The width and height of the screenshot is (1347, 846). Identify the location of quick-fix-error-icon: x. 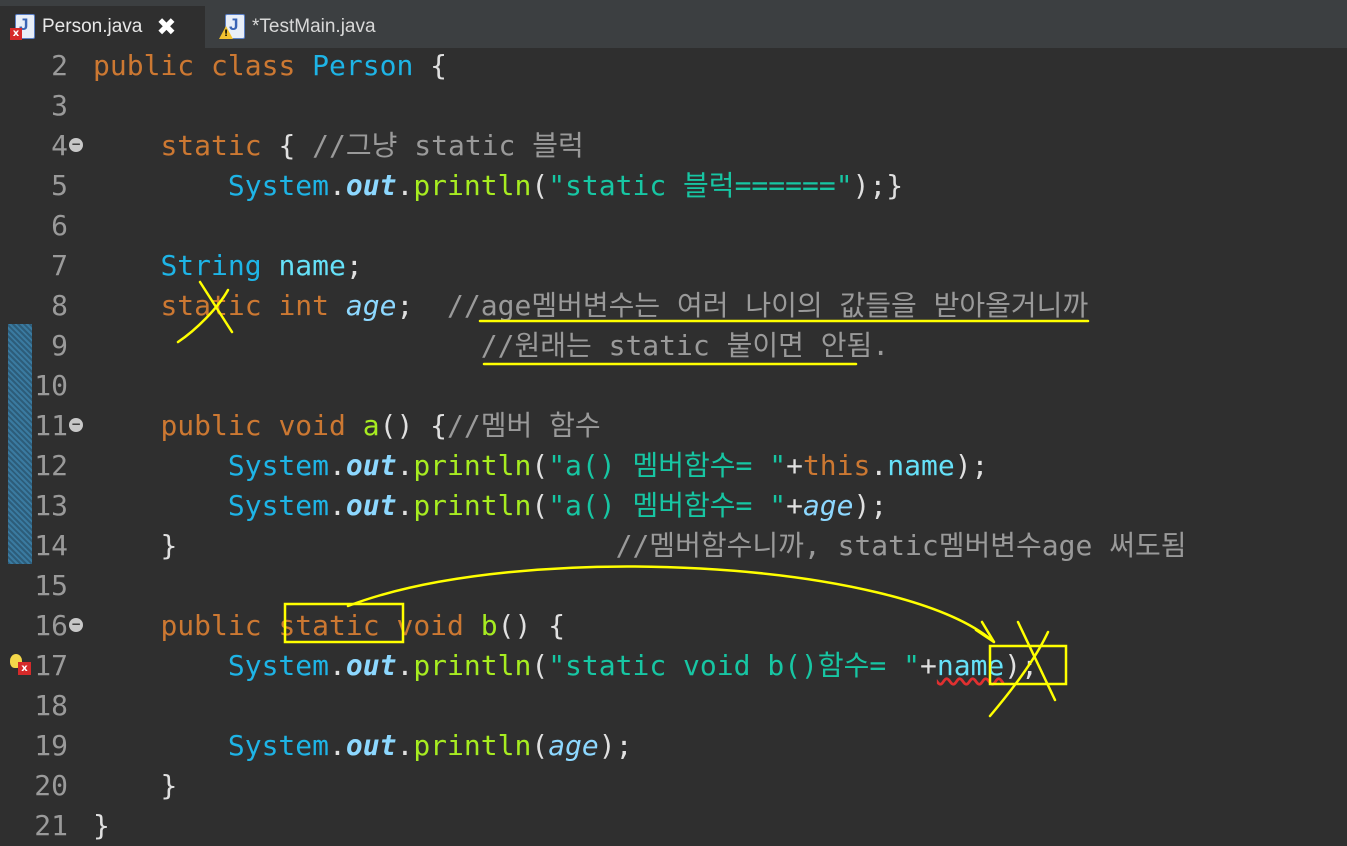
(22, 666).